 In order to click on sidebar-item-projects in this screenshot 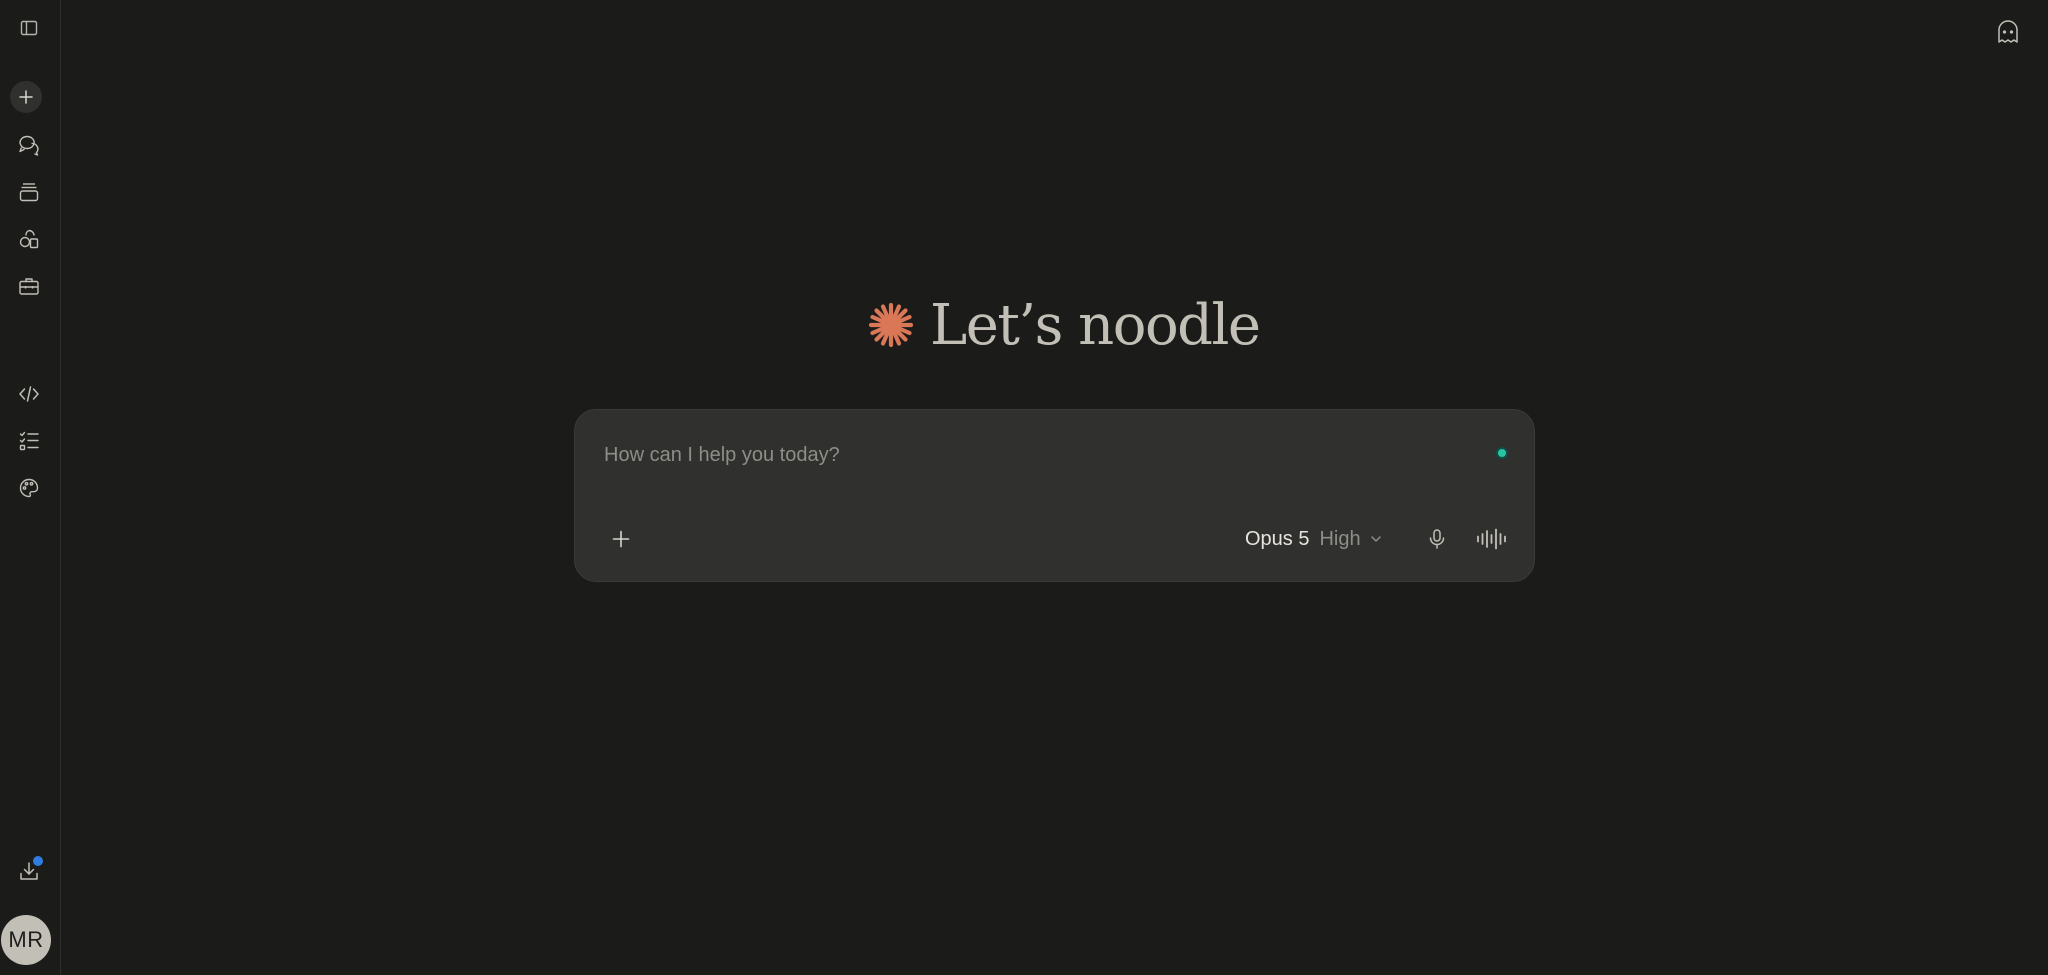, I will do `click(29, 192)`.